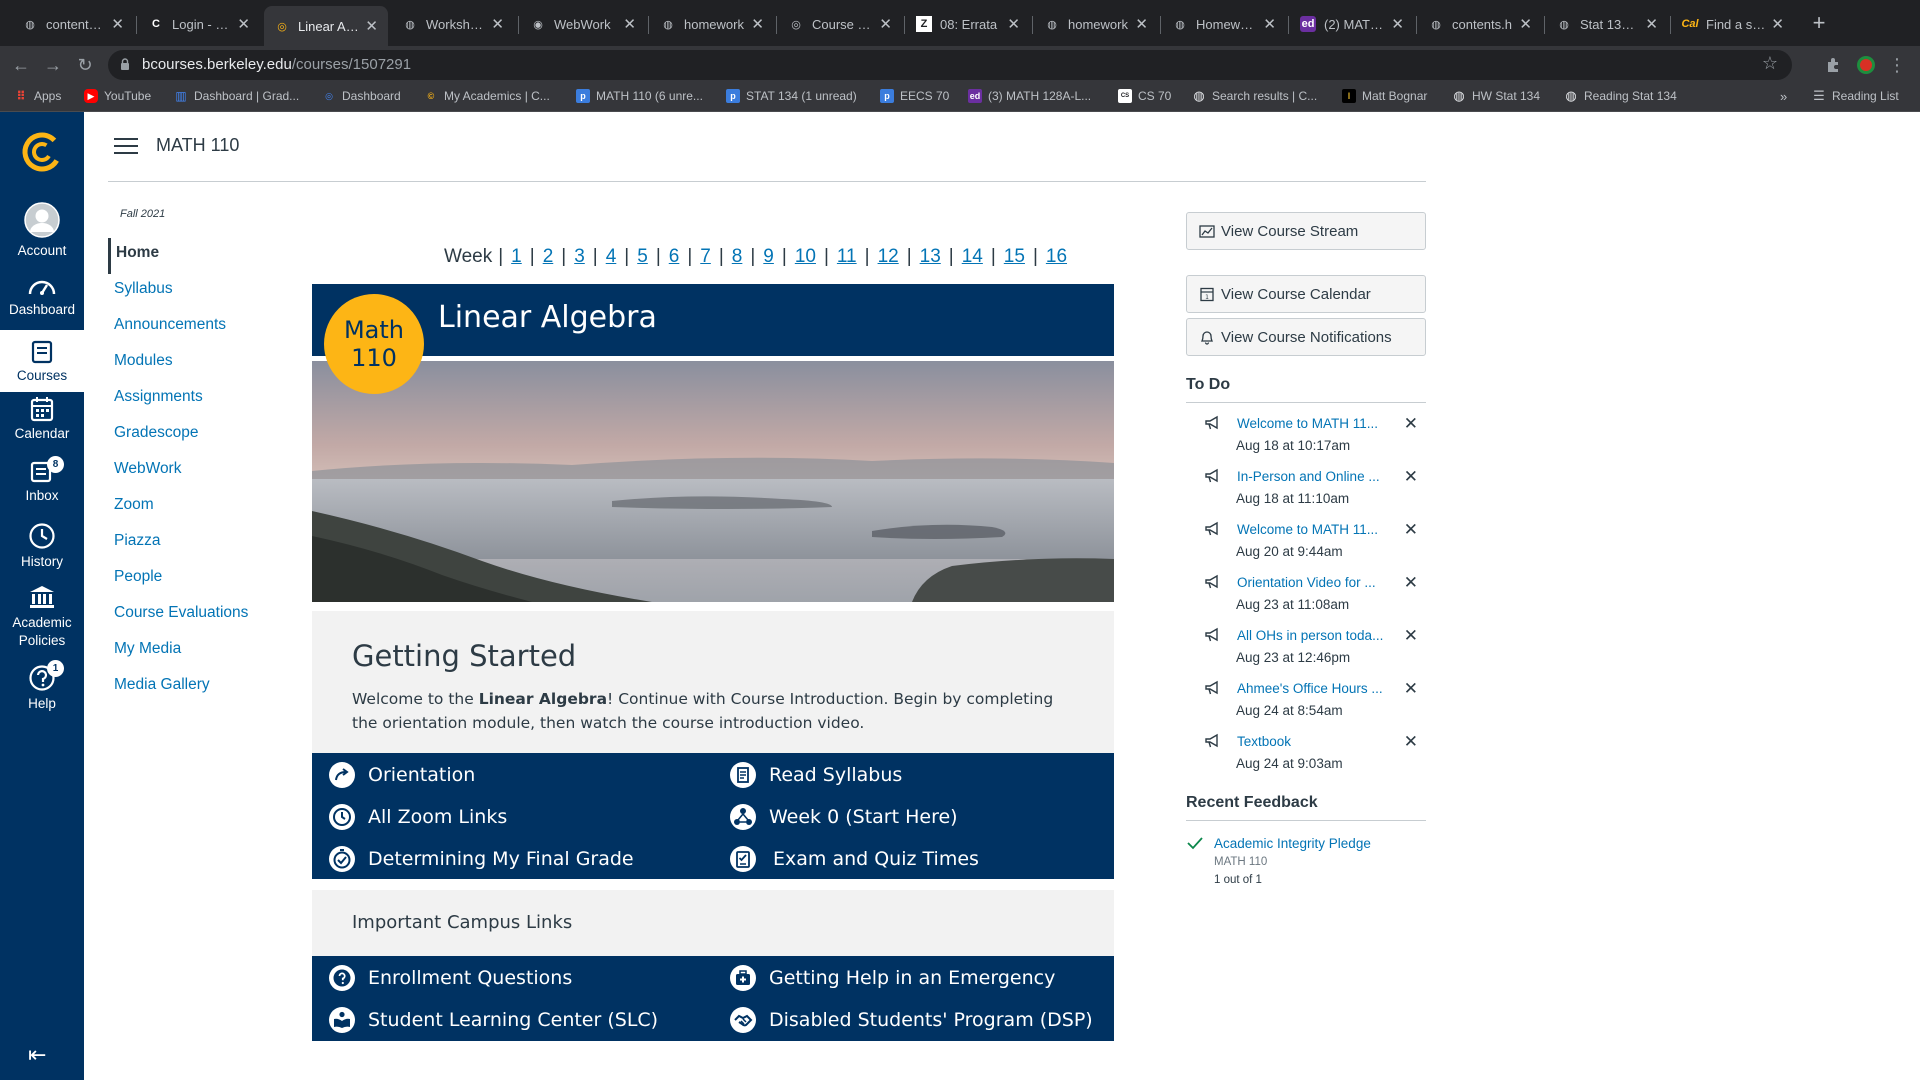  What do you see at coordinates (42, 304) in the screenshot?
I see `global-nav-dashboard: Dashboard` at bounding box center [42, 304].